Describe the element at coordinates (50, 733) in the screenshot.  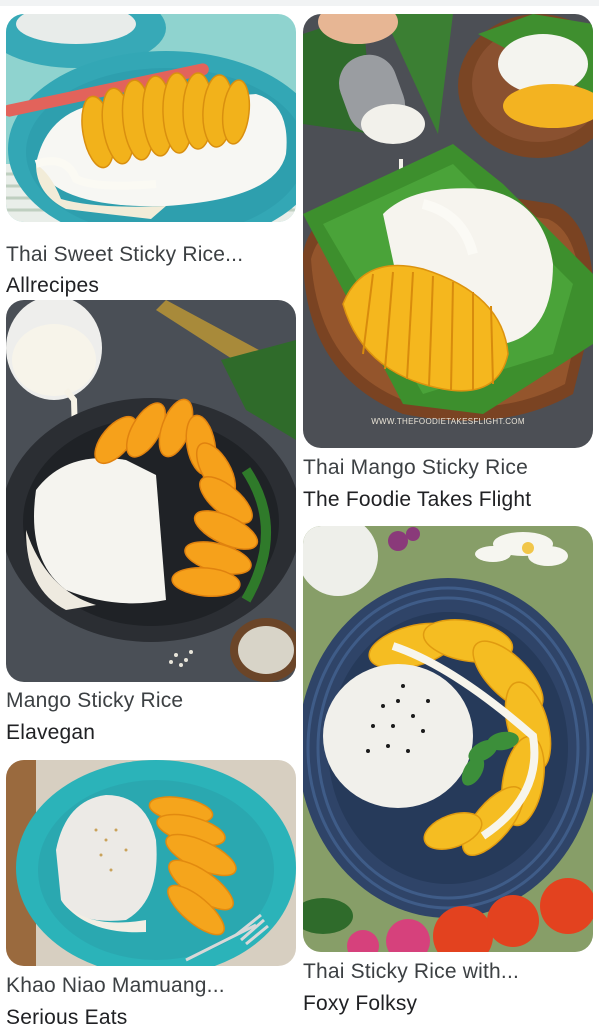
I see `result-source: Elavegan` at that location.